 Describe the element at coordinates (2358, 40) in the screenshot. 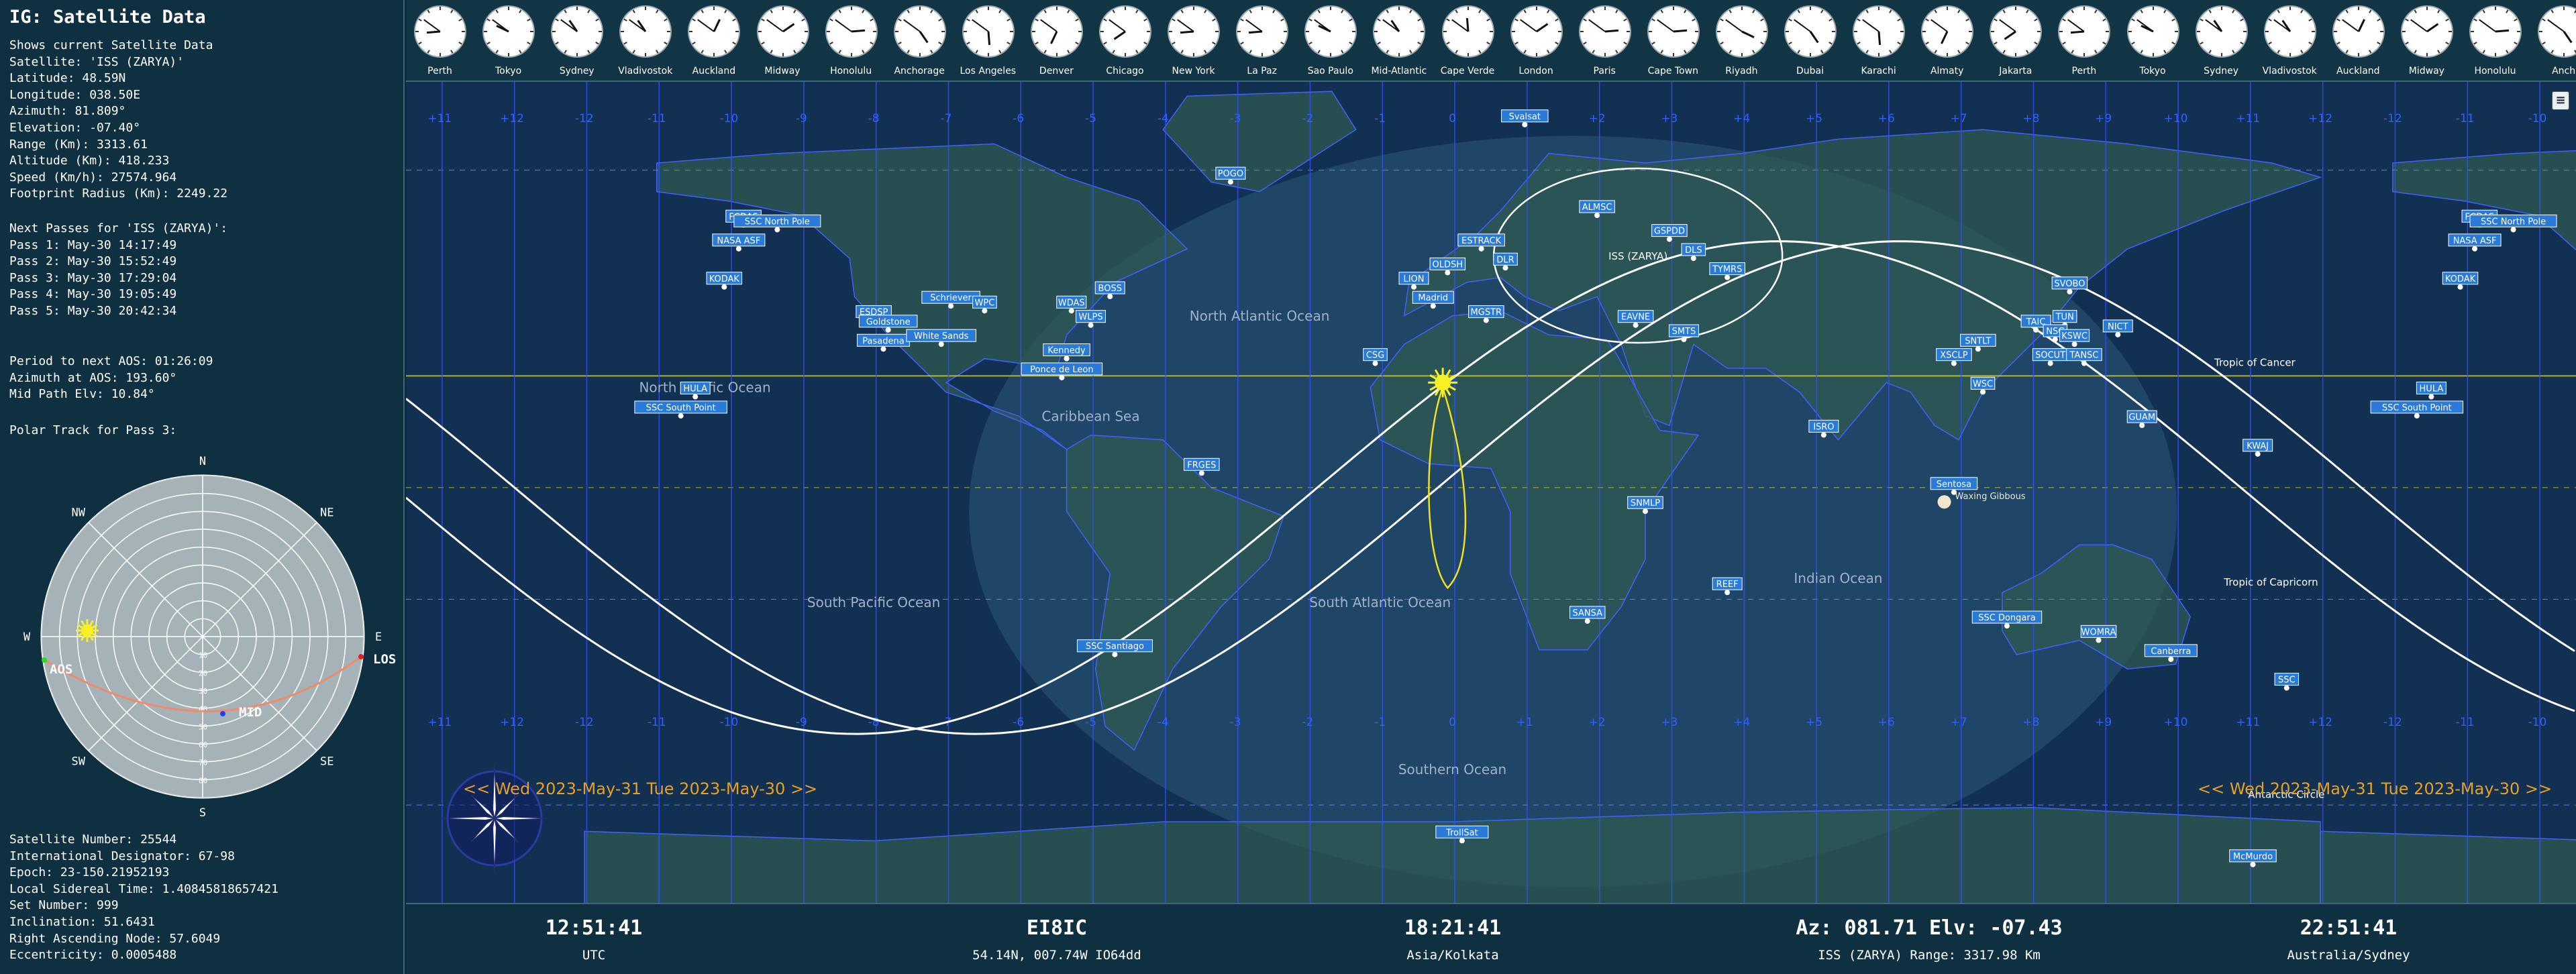

I see `world-clock: Auckland` at that location.